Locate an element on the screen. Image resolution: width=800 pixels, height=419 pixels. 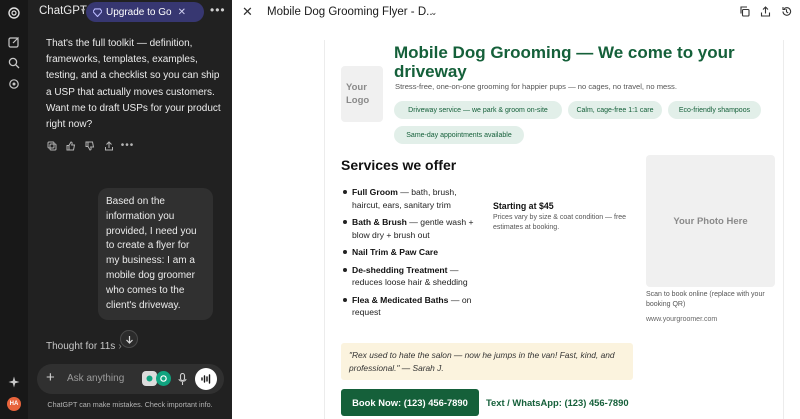
scroll-down-button is located at coordinates (129, 339).